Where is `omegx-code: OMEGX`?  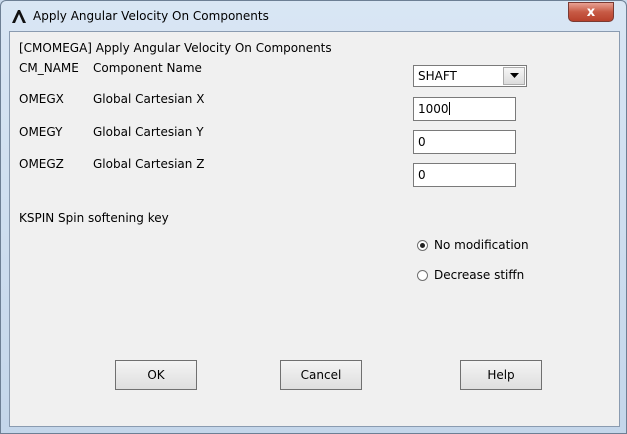
omegx-code: OMEGX is located at coordinates (41, 99).